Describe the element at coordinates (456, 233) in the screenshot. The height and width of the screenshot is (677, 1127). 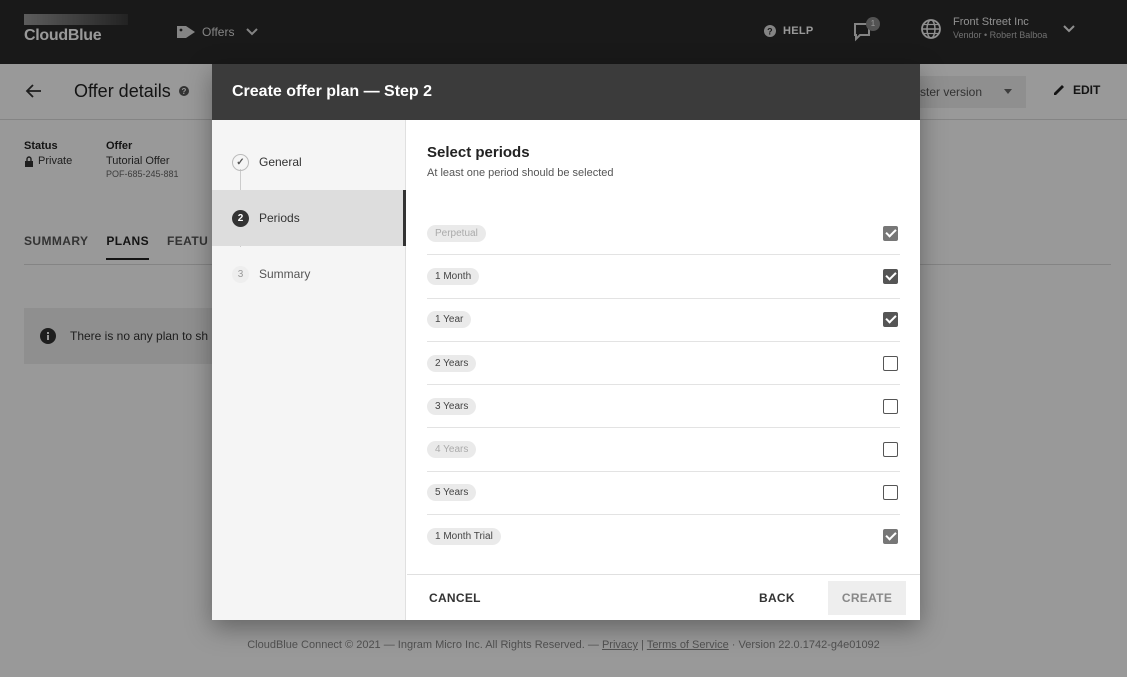
I see `period-chip: Perpetual` at that location.